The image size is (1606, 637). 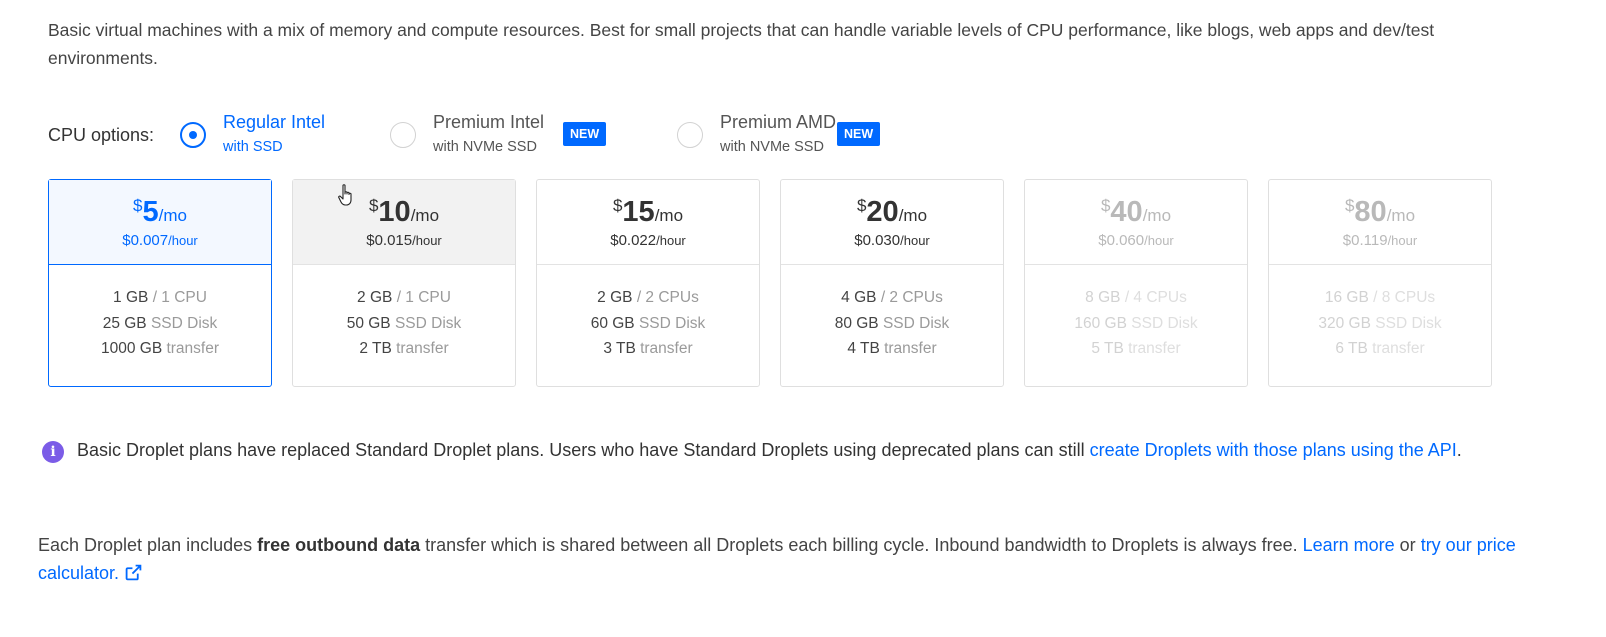 I want to click on price-amount: 40, so click(x=1126, y=212).